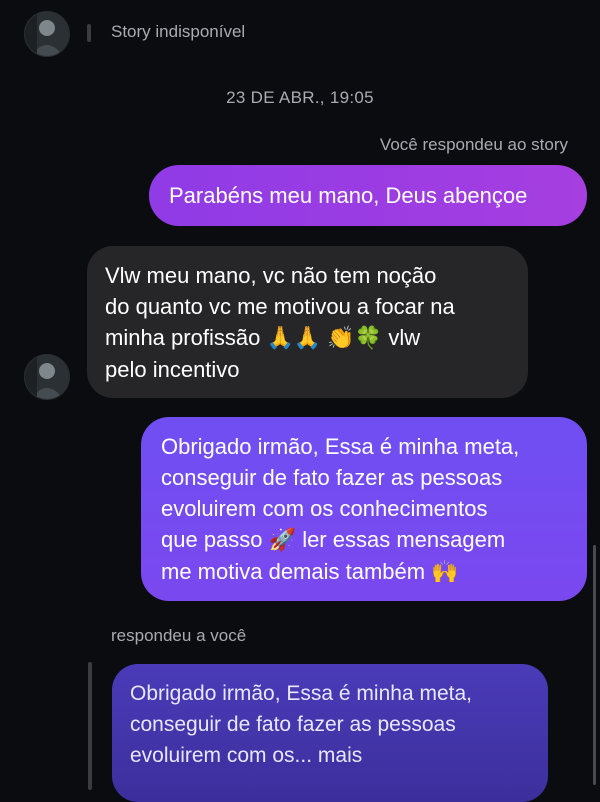  What do you see at coordinates (300, 97) in the screenshot?
I see `date-separator: 23 DE ABR., 19:05` at bounding box center [300, 97].